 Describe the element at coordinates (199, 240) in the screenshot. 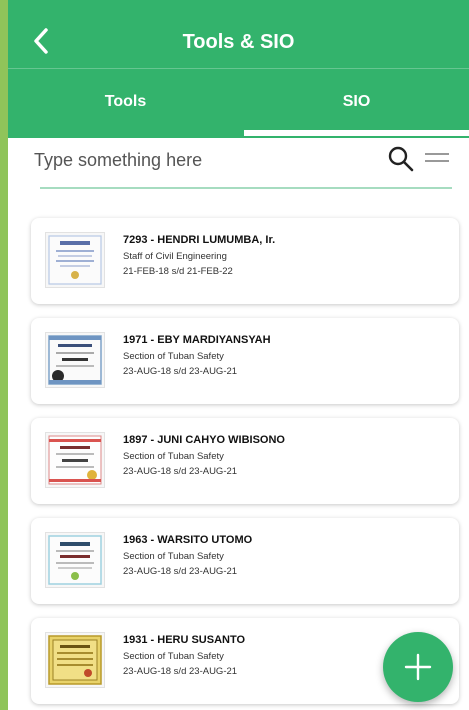

I see `record-title: 7293 - HENDRI LUMUMBA, Ir.` at that location.